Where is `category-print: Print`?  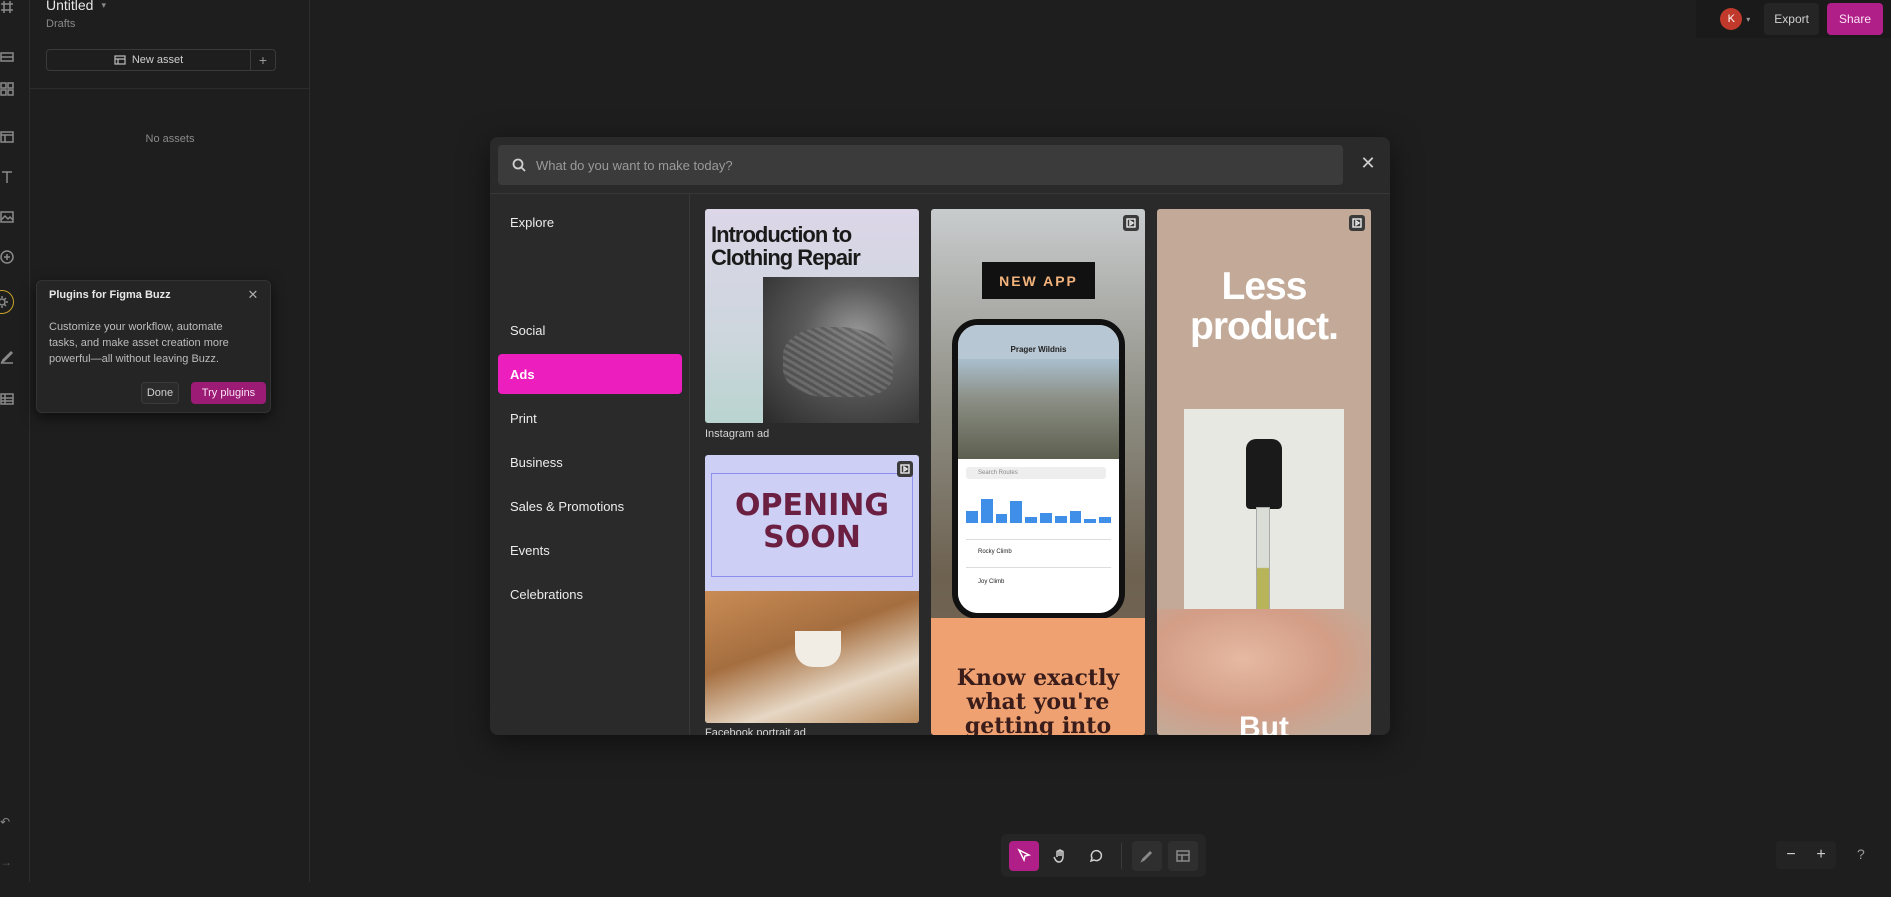
category-print: Print is located at coordinates (590, 418).